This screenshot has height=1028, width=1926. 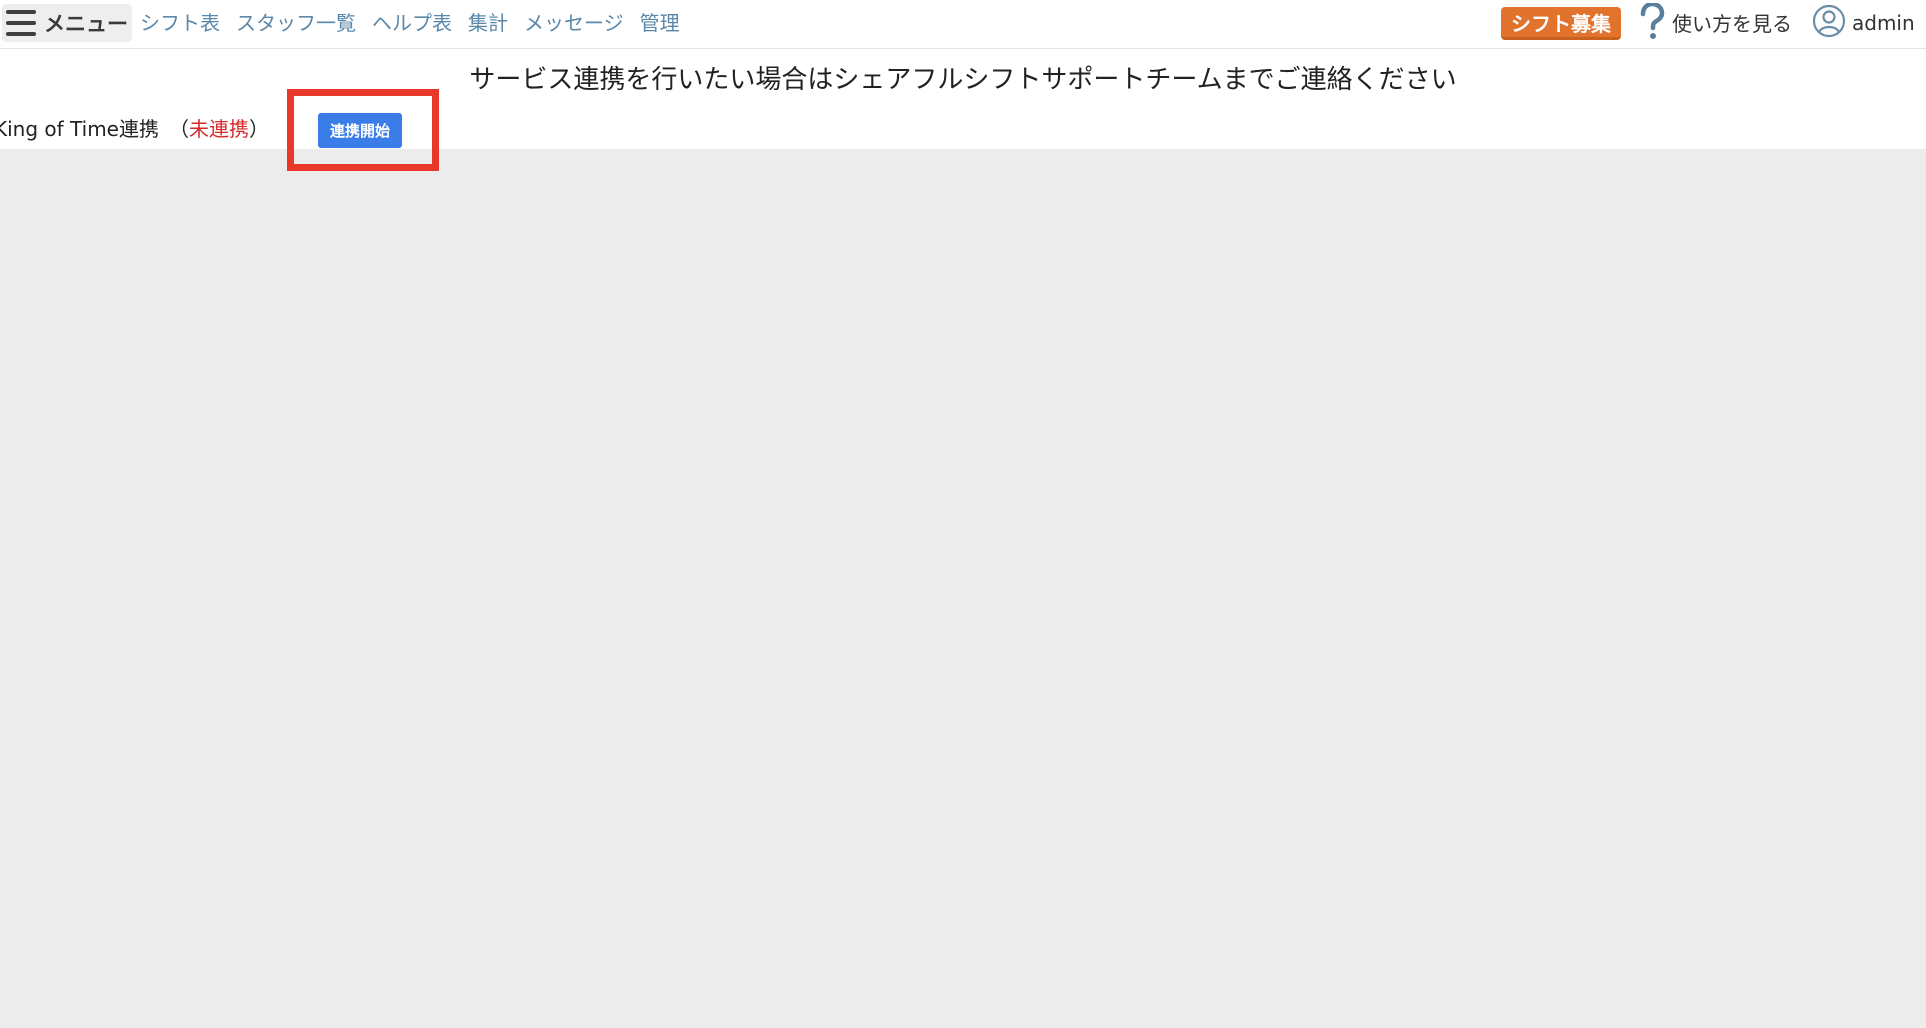 I want to click on status-open-paren: （, so click(x=178, y=129).